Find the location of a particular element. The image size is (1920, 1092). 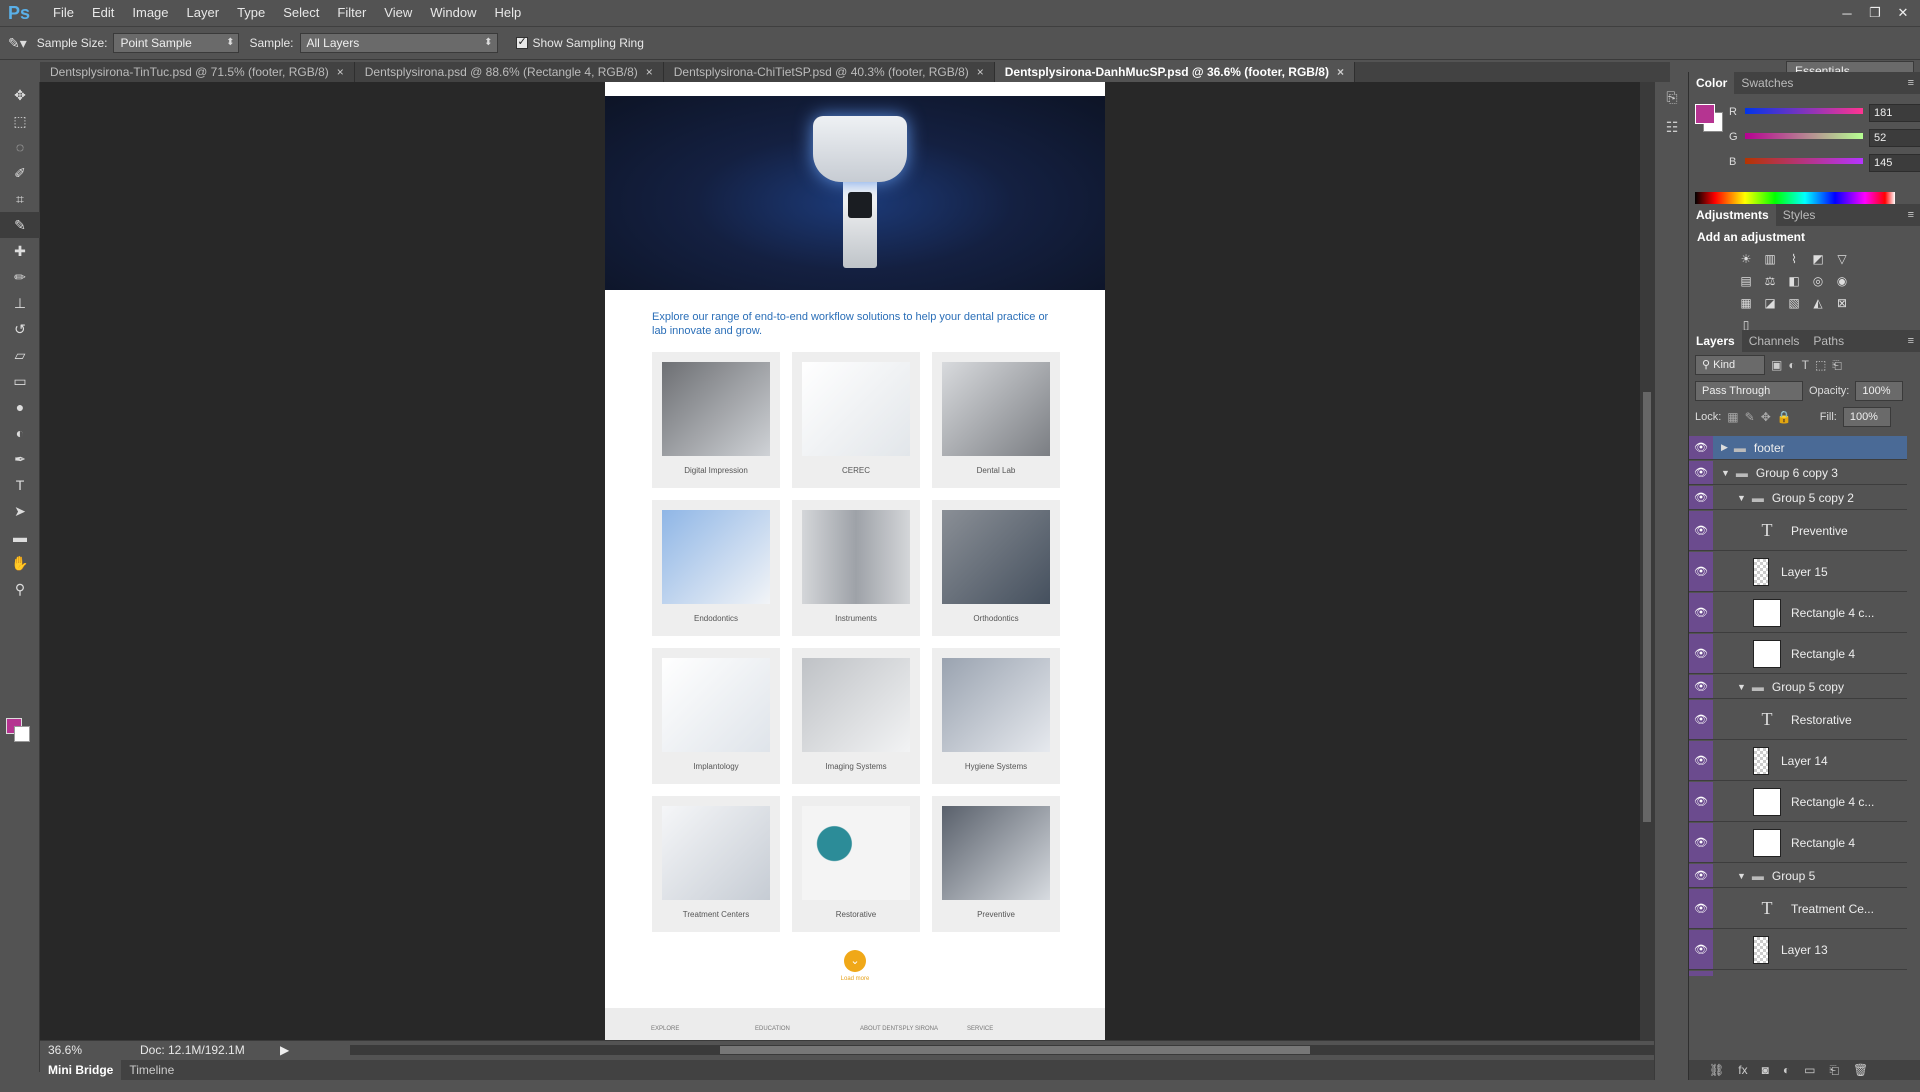

layer-row: 👁 ▶ ▬ footer is located at coordinates (1798, 448).